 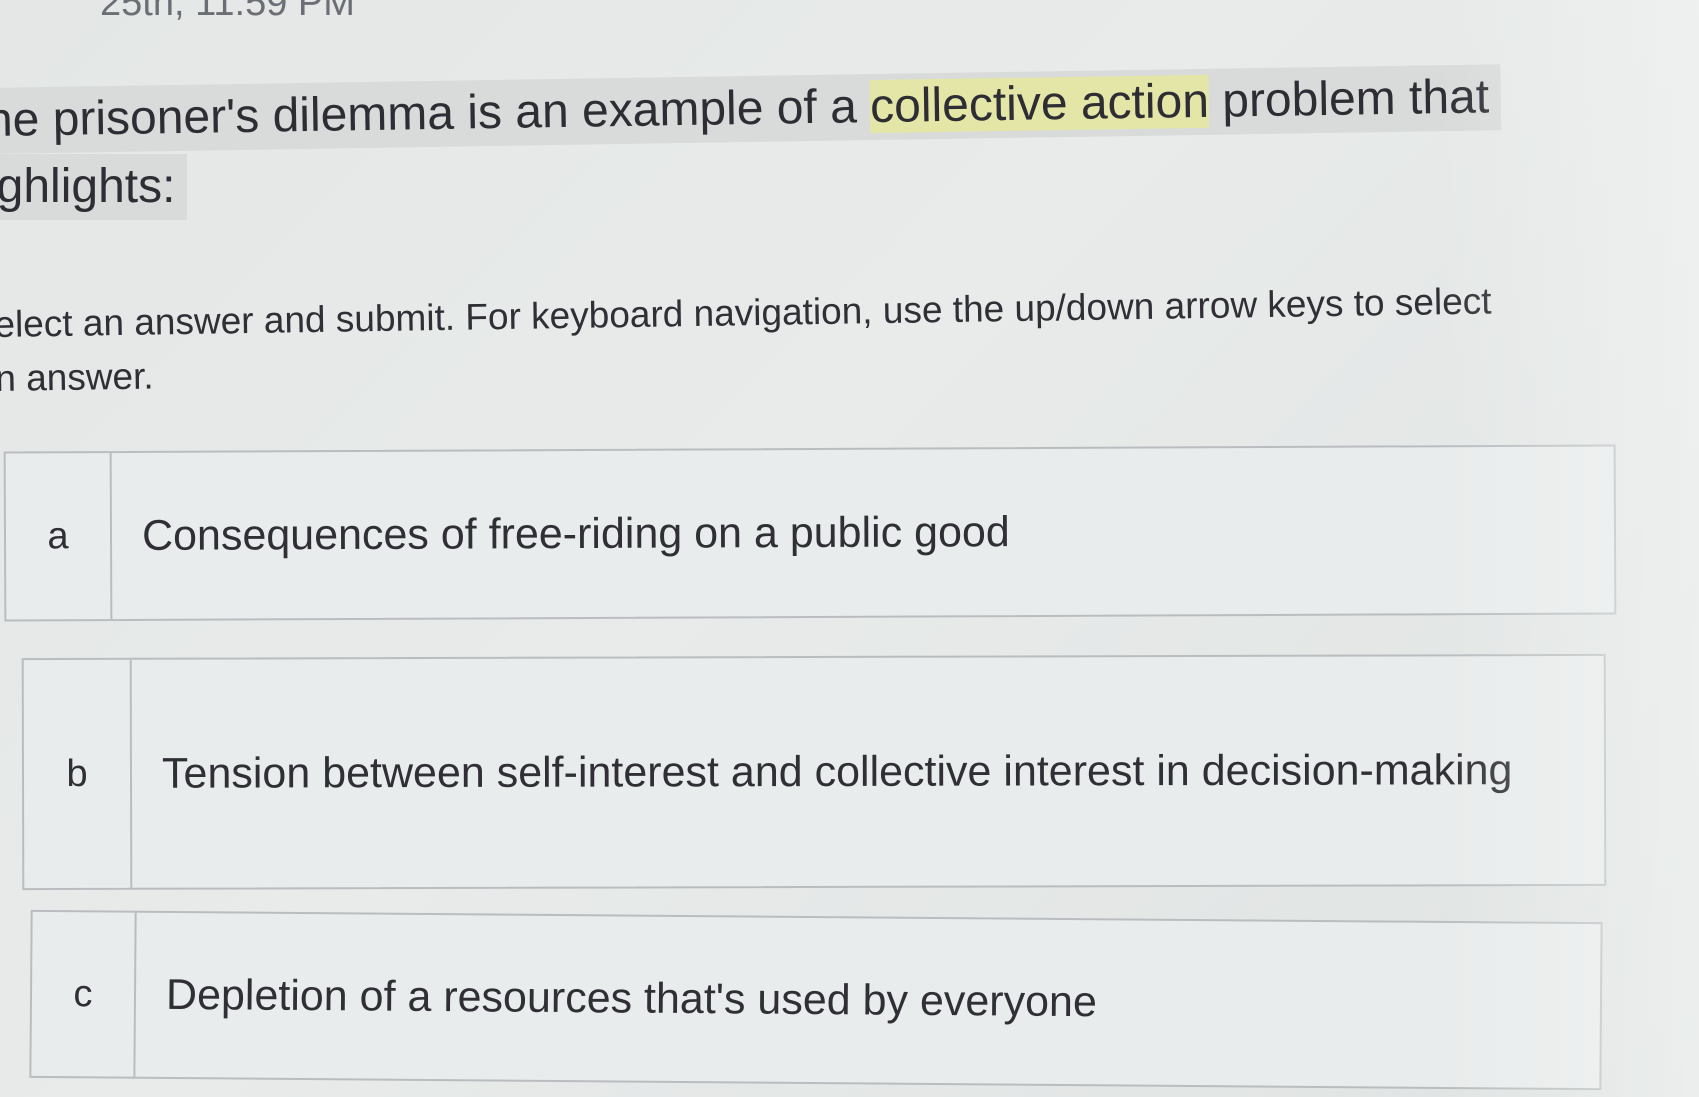 I want to click on highlighted-phrase: collective action, so click(x=1039, y=104).